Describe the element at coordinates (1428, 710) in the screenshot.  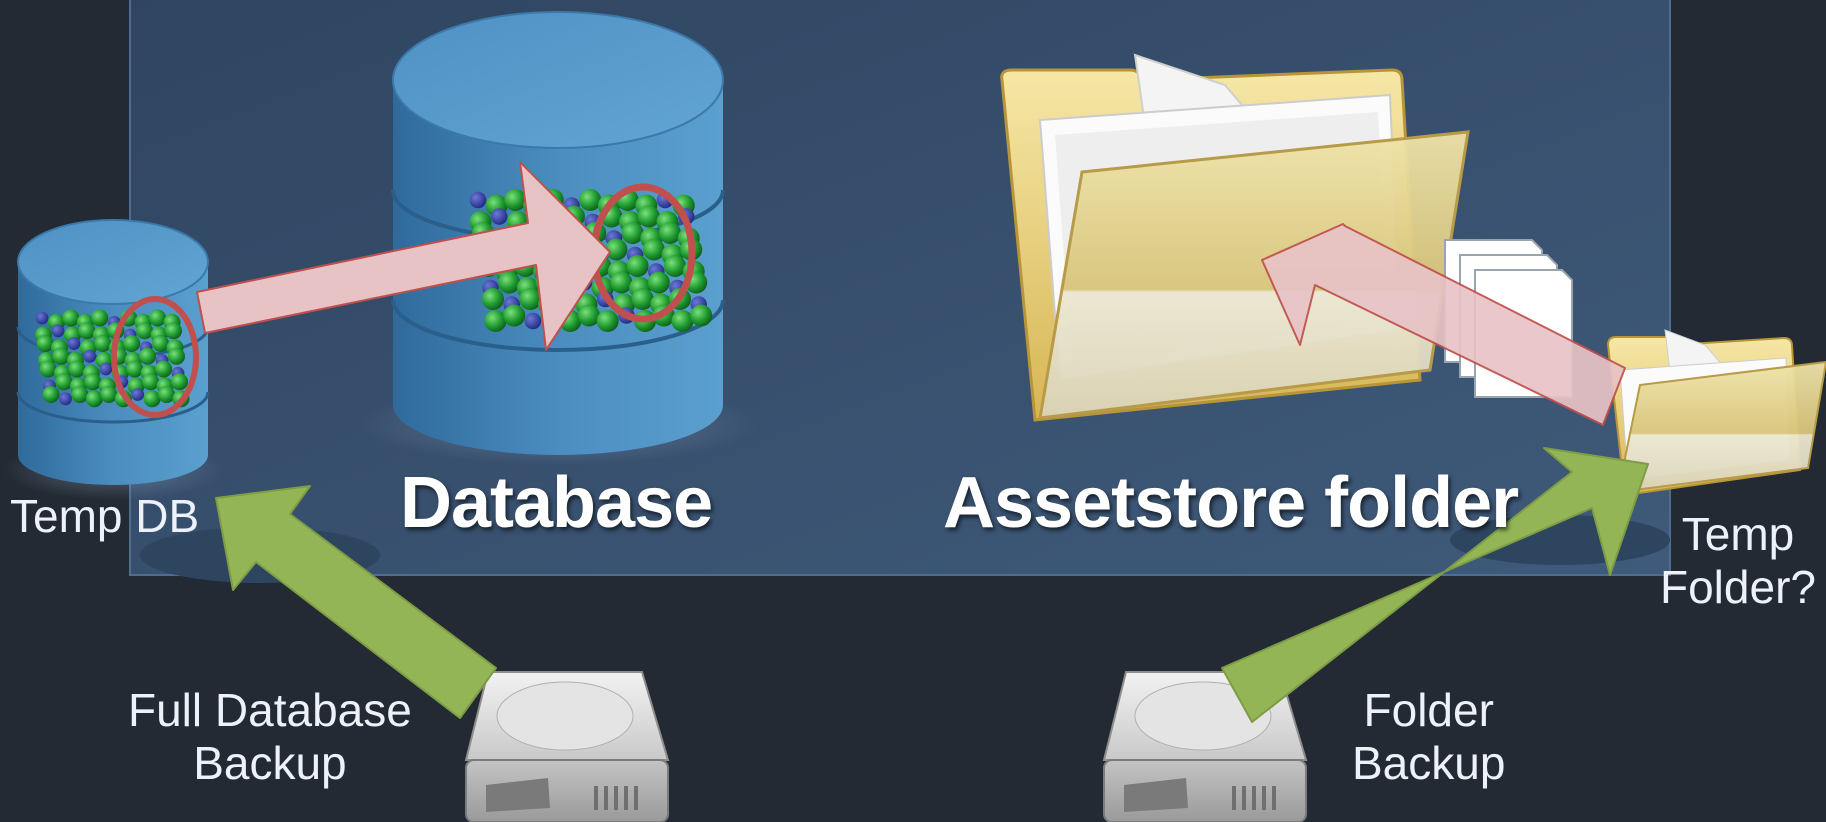
I see `folder-backup-label-line1: Folder` at that location.